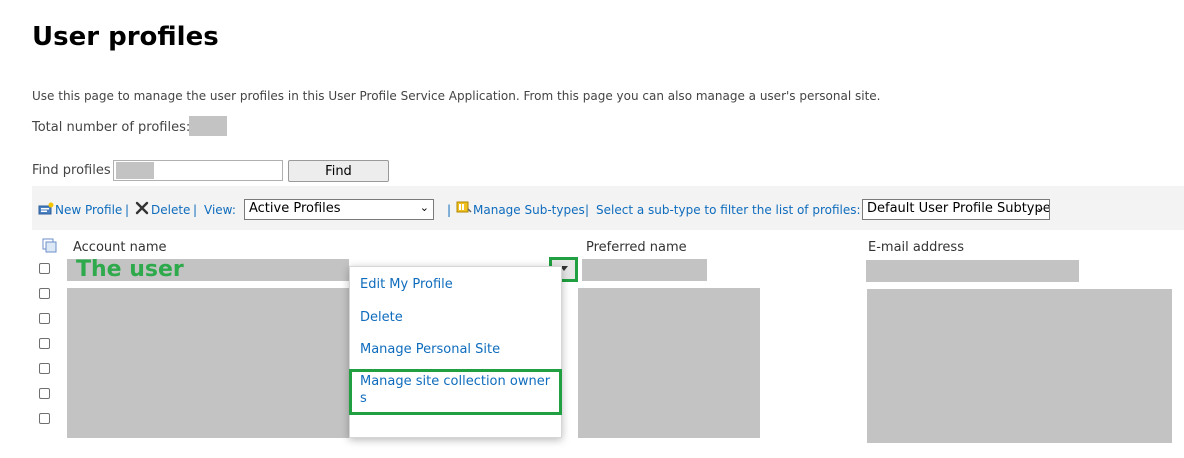 This screenshot has height=458, width=1184. What do you see at coordinates (120, 247) in the screenshot?
I see `column-header-account-name: Account name` at bounding box center [120, 247].